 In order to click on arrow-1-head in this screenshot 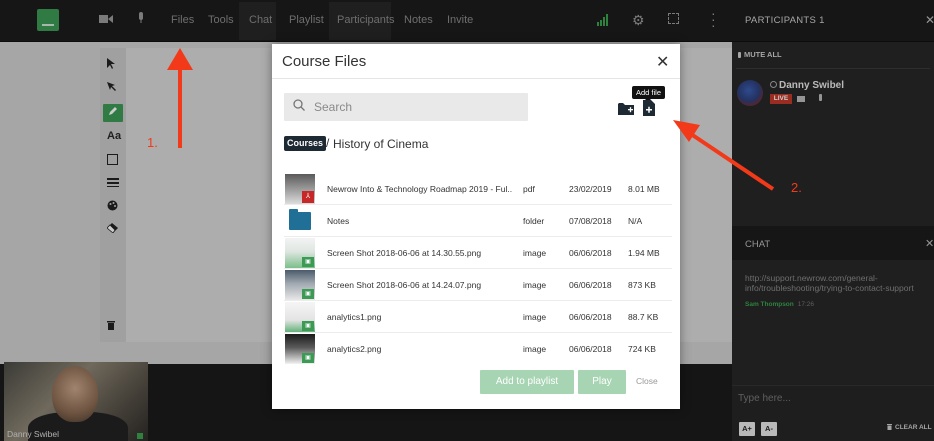, I will do `click(180, 59)`.